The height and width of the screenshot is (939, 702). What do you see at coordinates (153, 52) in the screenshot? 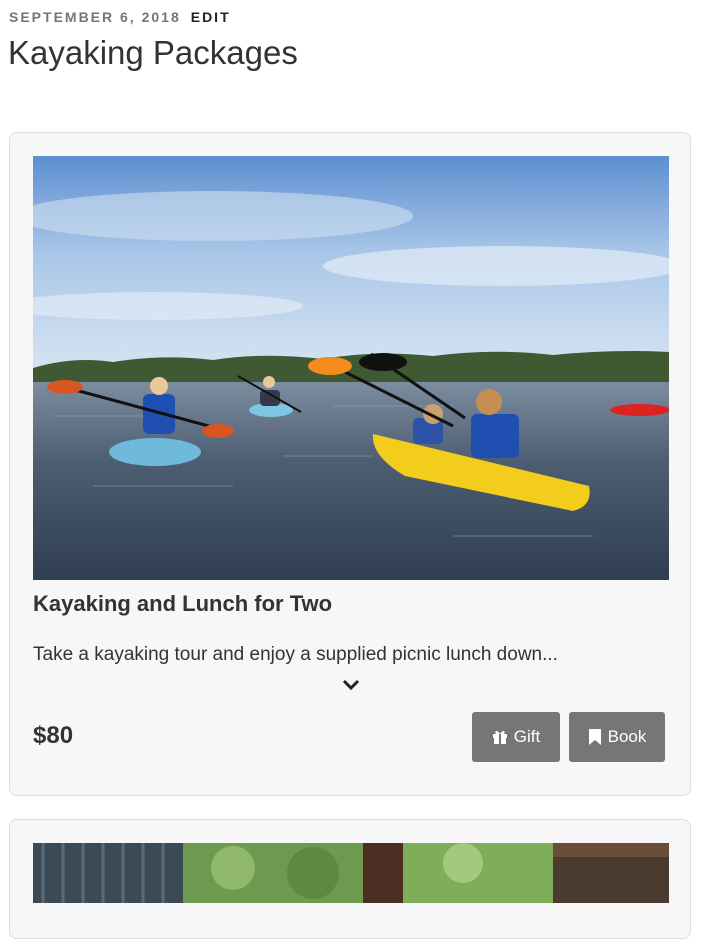
I see `page-title: Kayaking Packages` at bounding box center [153, 52].